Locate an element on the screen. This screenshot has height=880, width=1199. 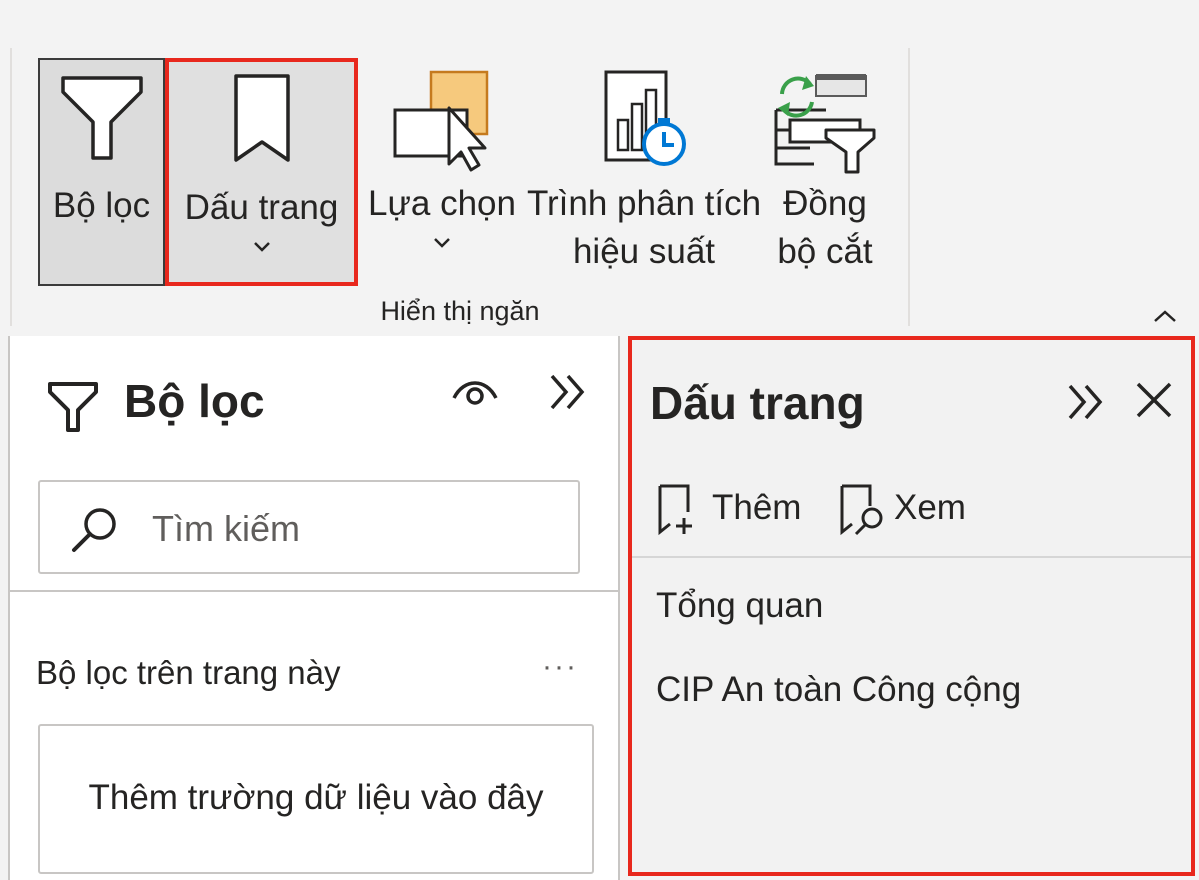
bookmark-list-item: CIP An toàn Công cộng is located at coordinates (838, 690).